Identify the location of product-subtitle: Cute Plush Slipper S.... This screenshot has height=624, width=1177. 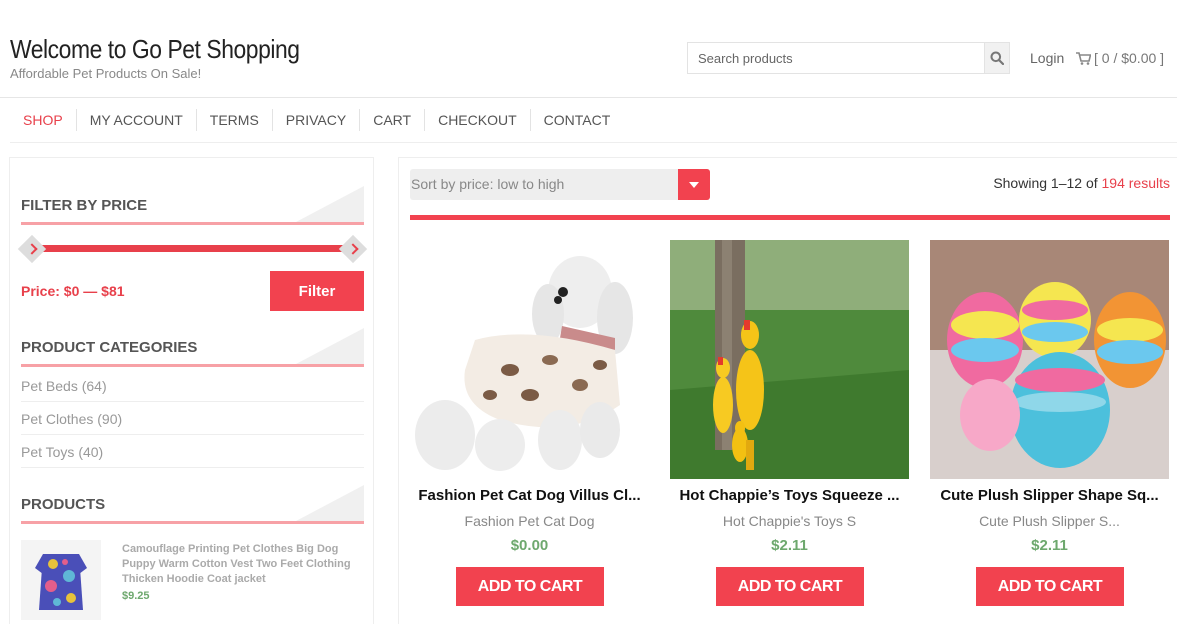
(1049, 521).